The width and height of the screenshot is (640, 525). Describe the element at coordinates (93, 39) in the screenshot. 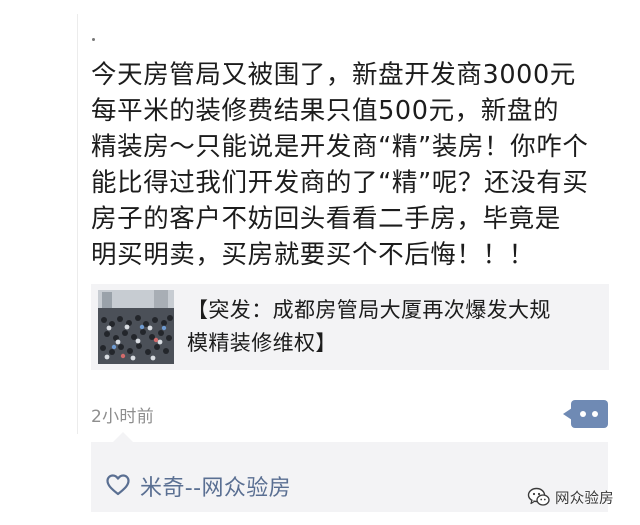

I see `dot-mark` at that location.